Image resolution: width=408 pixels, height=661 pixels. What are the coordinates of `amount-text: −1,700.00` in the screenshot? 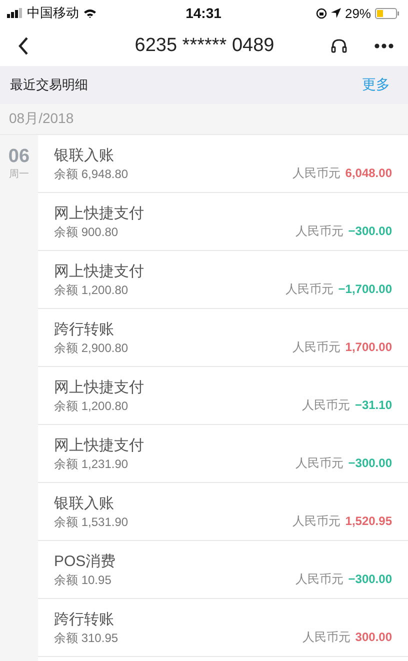 It's located at (365, 289).